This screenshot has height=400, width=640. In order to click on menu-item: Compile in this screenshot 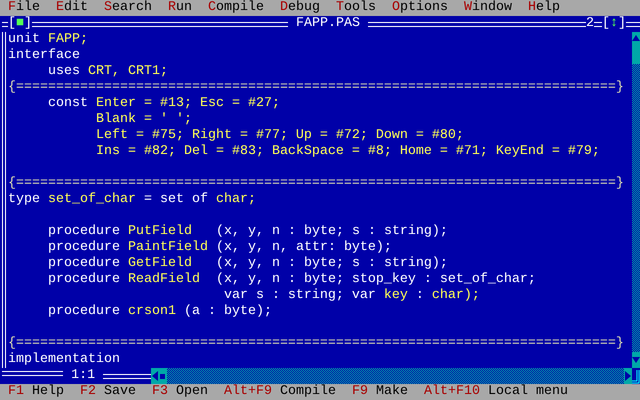, I will do `click(236, 8)`.